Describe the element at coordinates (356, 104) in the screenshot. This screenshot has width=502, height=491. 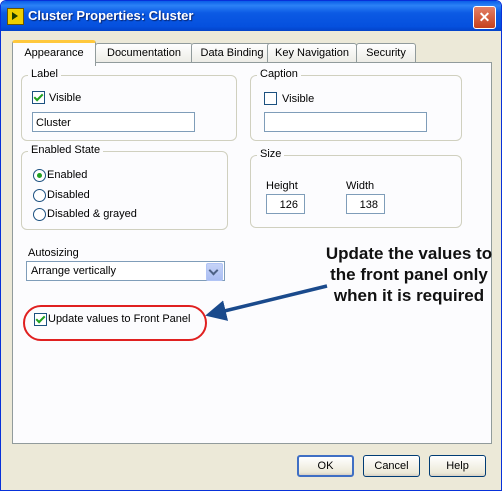
I see `caption-group: Caption Visible` at that location.